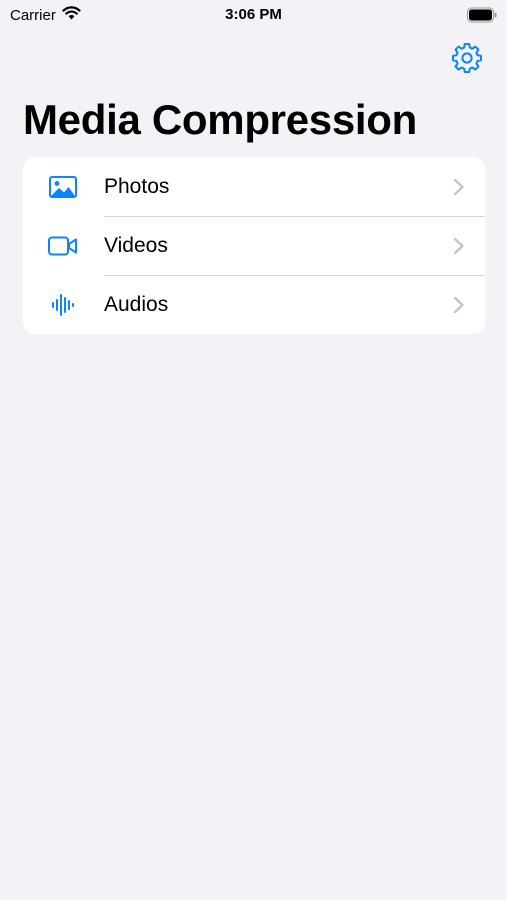 The width and height of the screenshot is (507, 900). I want to click on list-item-audios: Audios, so click(254, 304).